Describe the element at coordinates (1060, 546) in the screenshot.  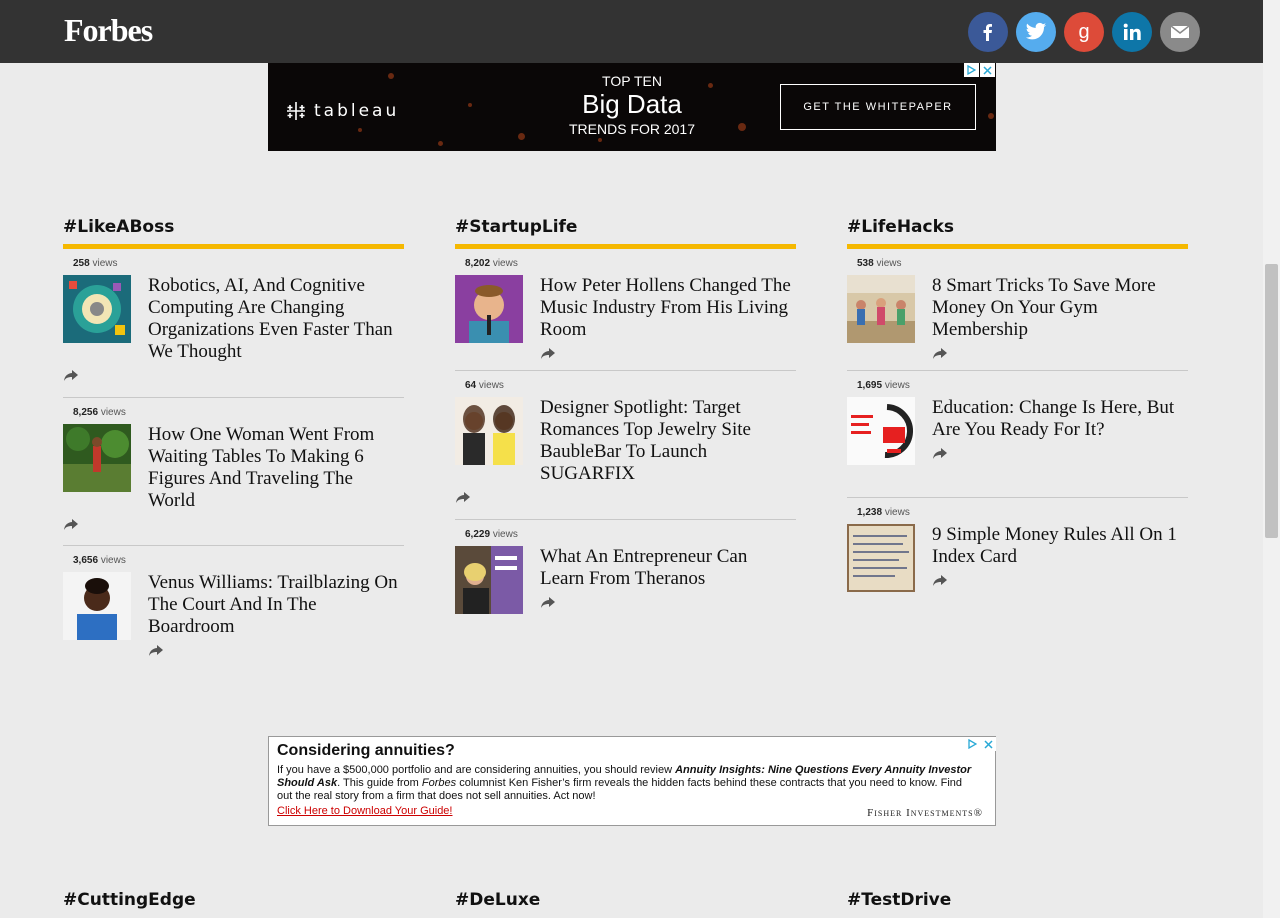
I see `article-headline: 9 Simple Money Rules All On 1 Index Card` at that location.